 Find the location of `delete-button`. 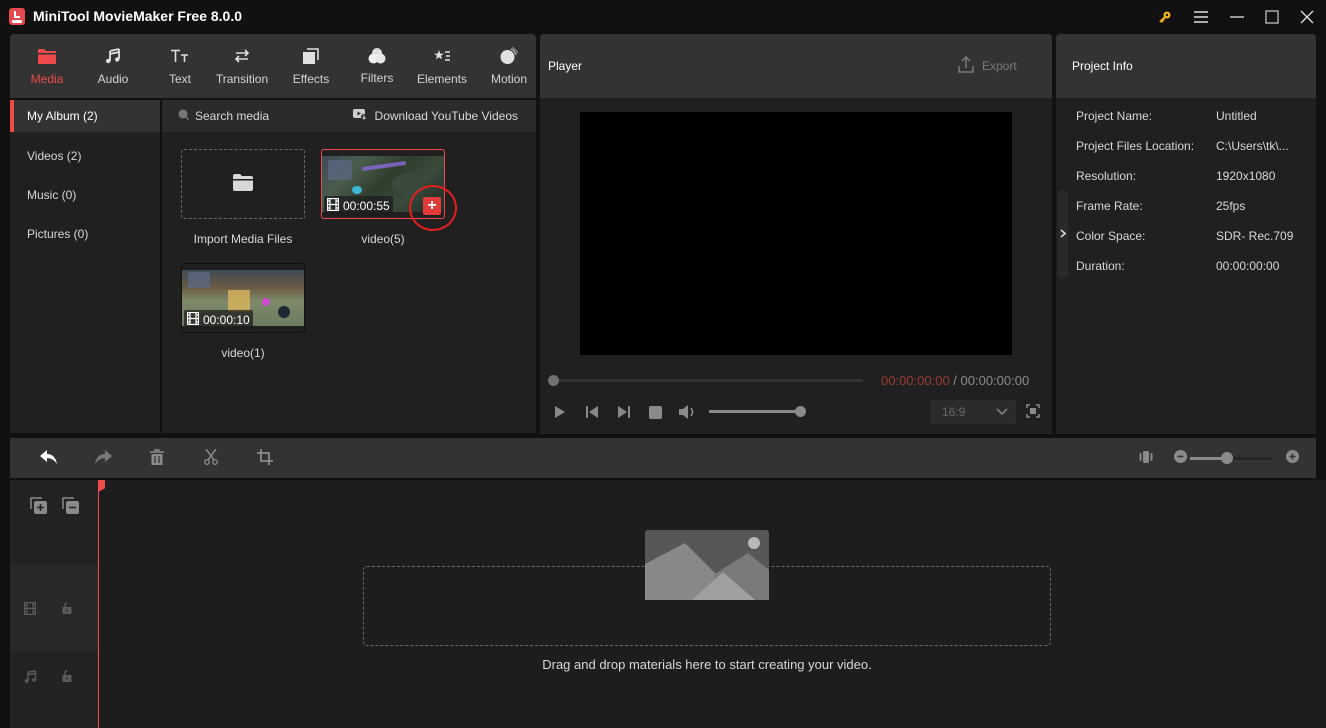

delete-button is located at coordinates (157, 458).